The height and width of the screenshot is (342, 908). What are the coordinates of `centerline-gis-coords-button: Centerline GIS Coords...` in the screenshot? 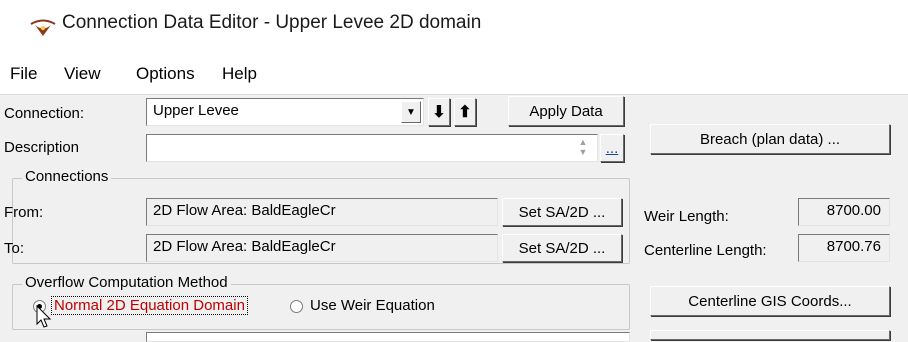 It's located at (770, 301).